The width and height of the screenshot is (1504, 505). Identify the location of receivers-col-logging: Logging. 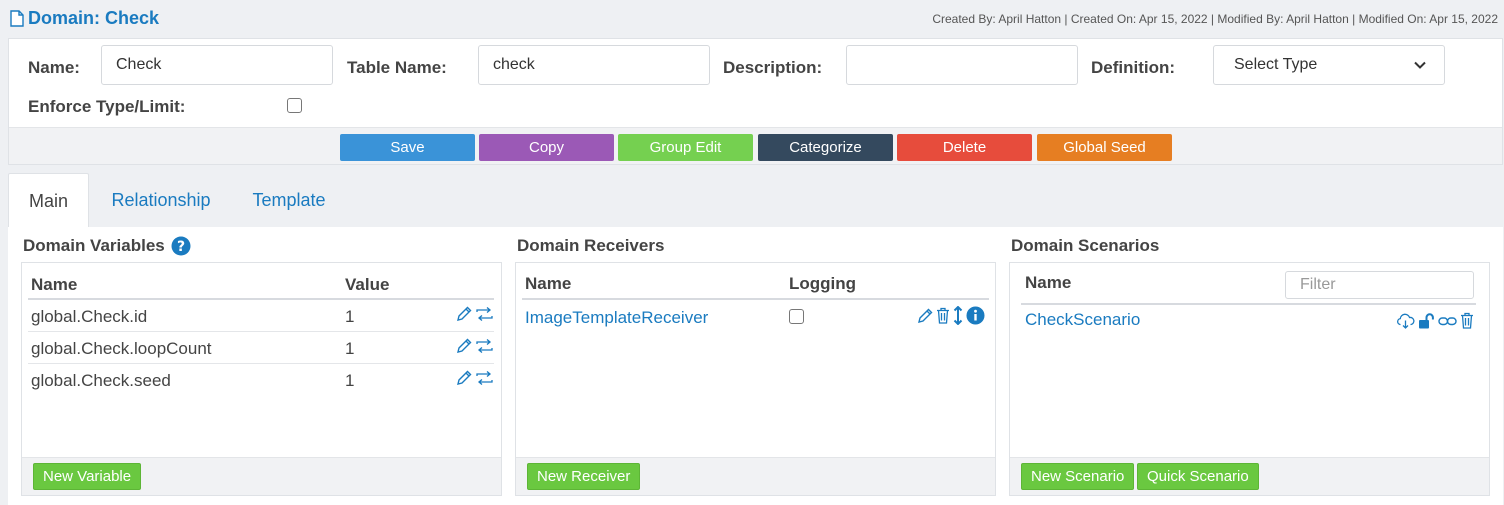
(823, 283).